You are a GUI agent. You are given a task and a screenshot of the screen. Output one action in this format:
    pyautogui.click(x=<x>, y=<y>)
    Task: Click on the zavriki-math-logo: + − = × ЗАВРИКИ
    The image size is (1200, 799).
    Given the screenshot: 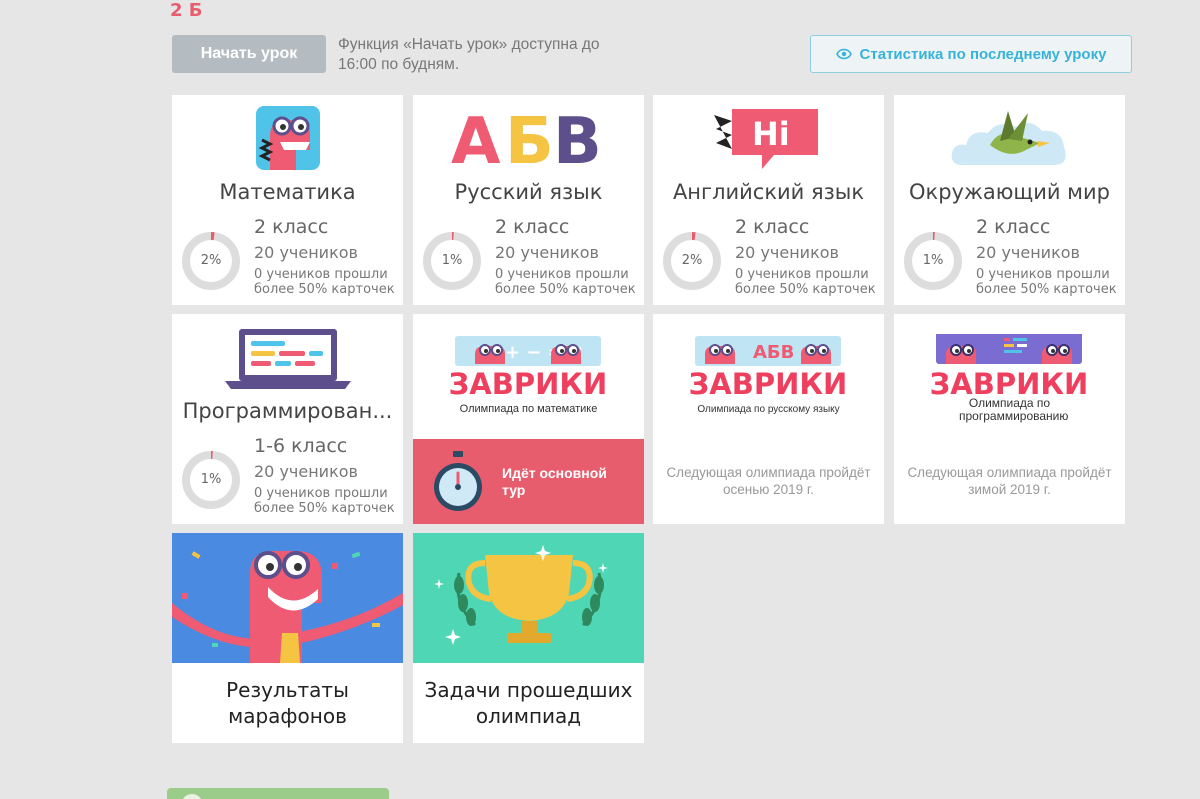 What is the action you would take?
    pyautogui.click(x=528, y=368)
    